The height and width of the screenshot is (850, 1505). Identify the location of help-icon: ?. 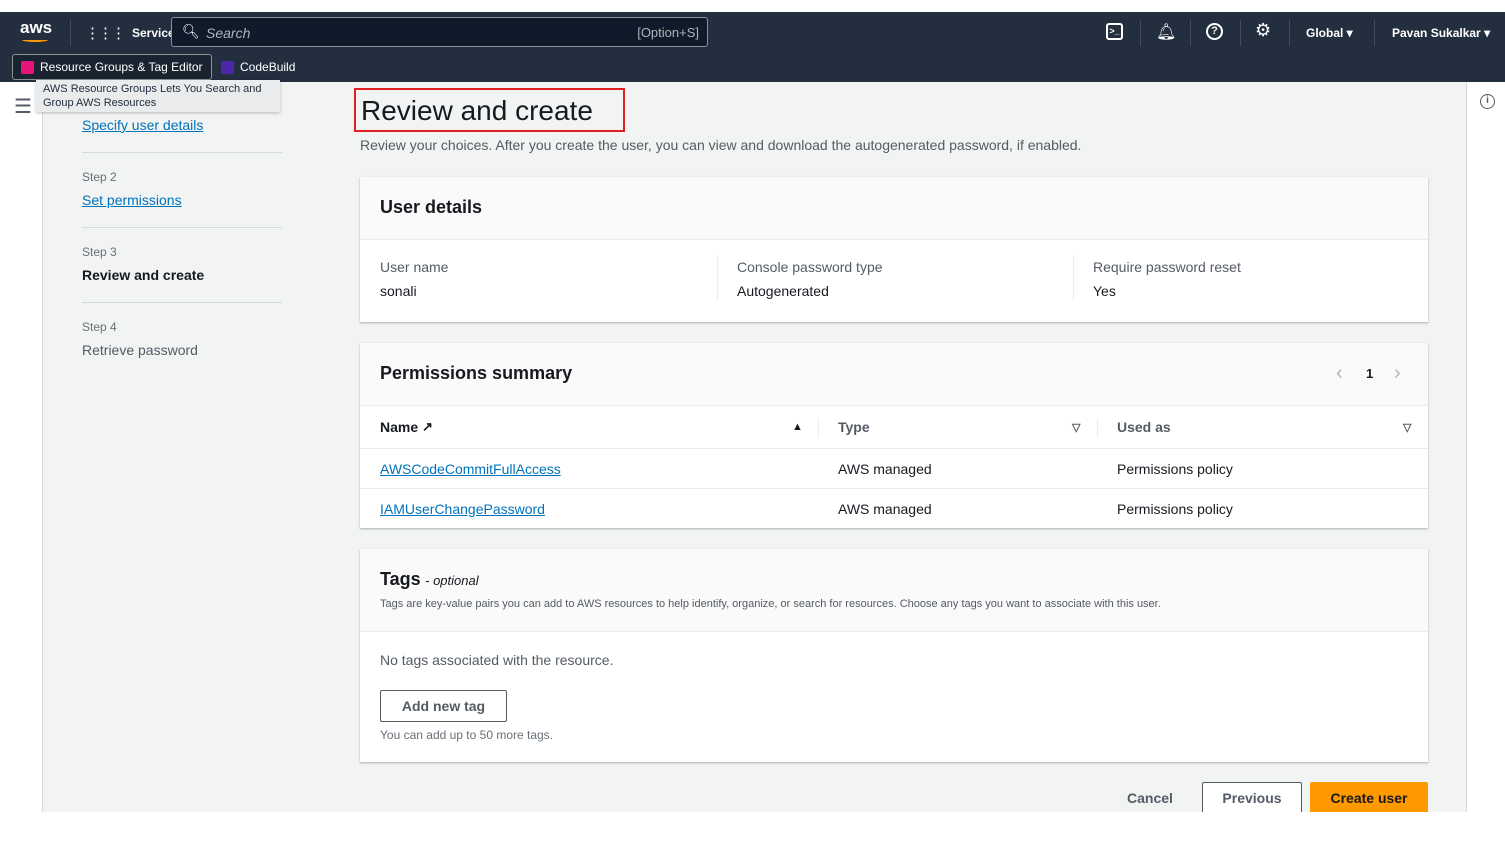
(1214, 31).